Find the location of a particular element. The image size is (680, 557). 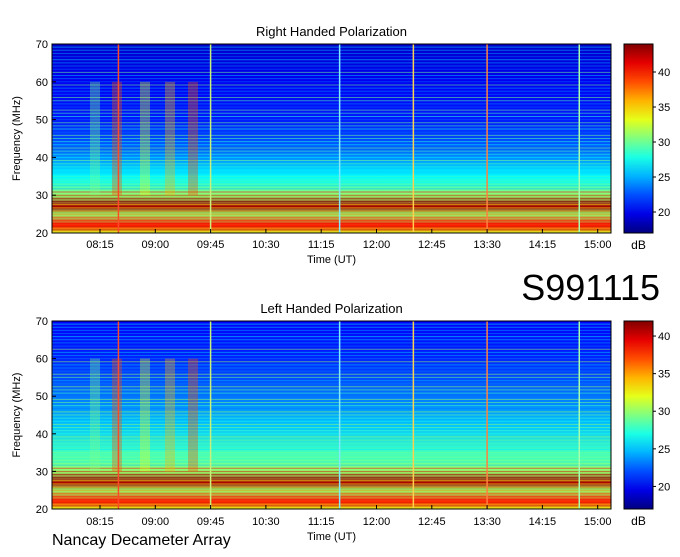

panel-title: Right Handed Polarization is located at coordinates (331, 31).